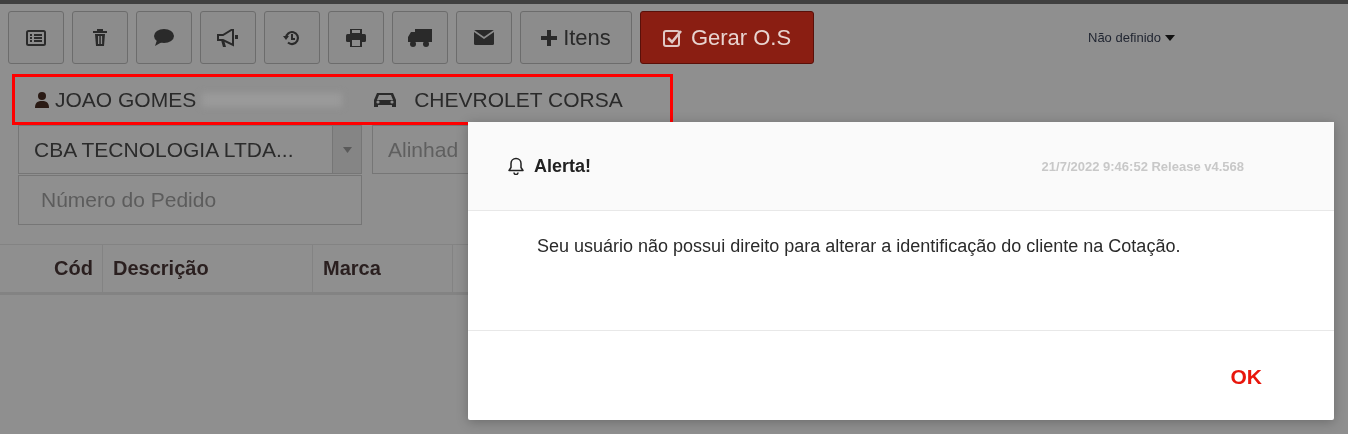 The height and width of the screenshot is (434, 1348). I want to click on list-button, so click(36, 37).